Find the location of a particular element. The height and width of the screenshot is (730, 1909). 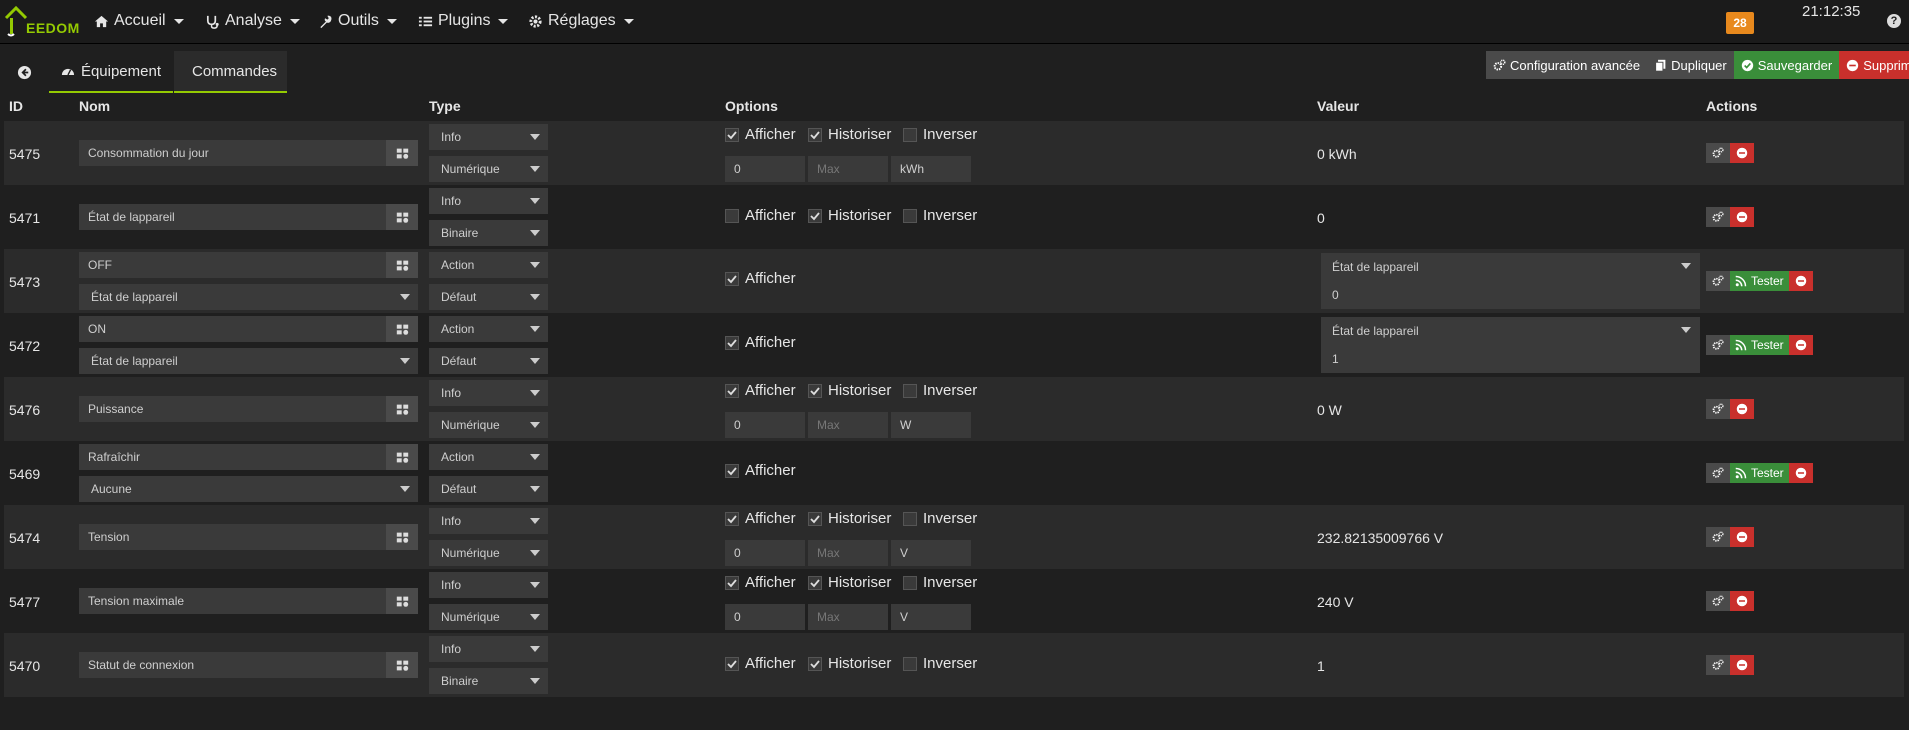

unit-input: W is located at coordinates (931, 425).